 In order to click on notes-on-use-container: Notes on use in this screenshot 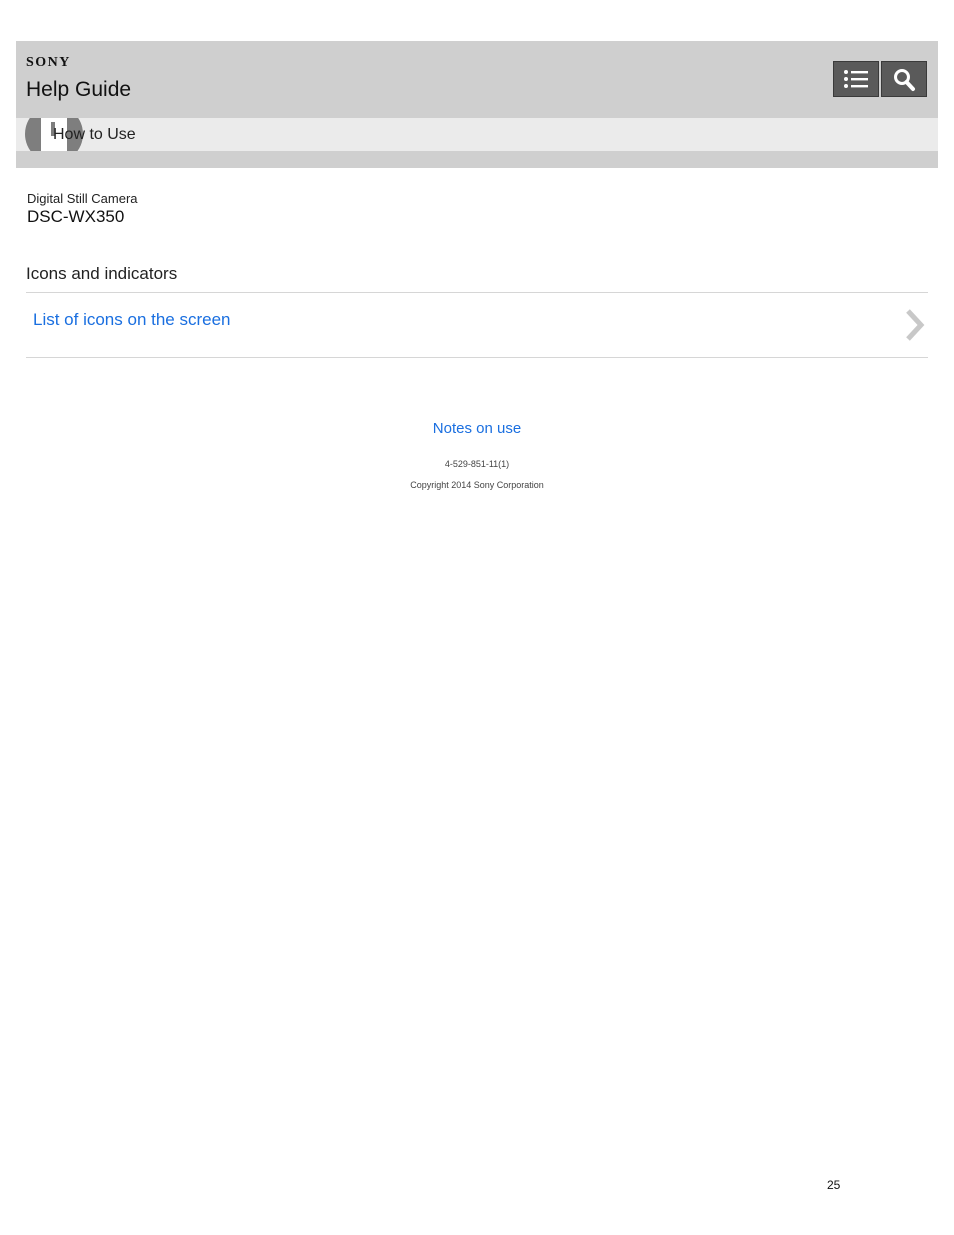, I will do `click(477, 428)`.